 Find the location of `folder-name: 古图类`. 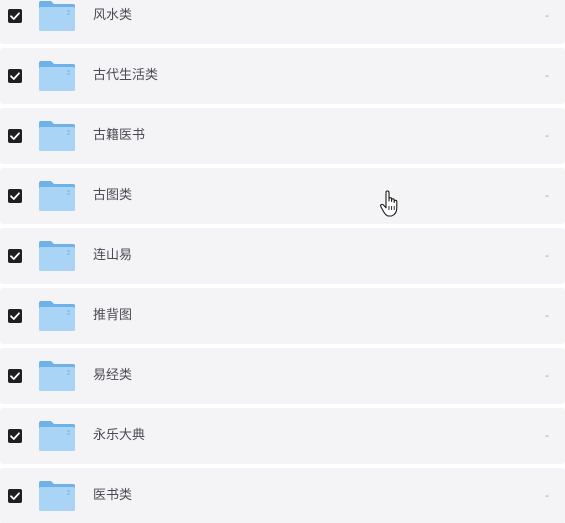

folder-name: 古图类 is located at coordinates (112, 196).